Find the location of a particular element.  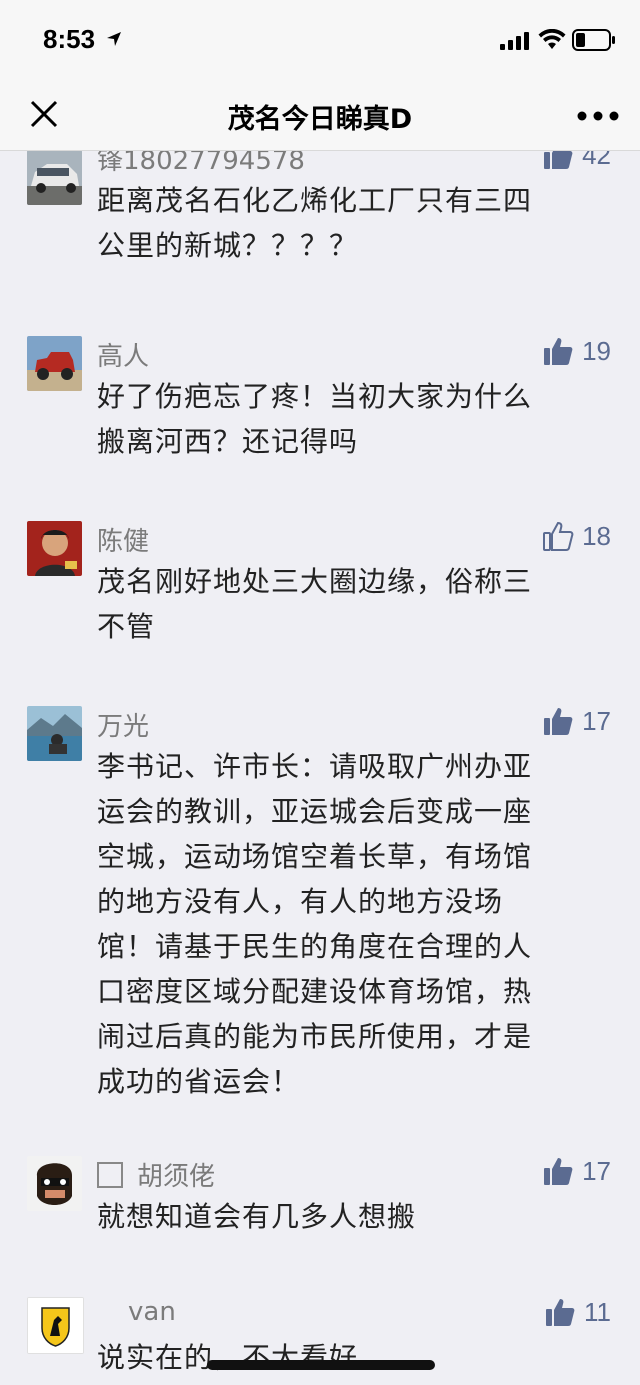

car-avatar-image is located at coordinates (54, 178).